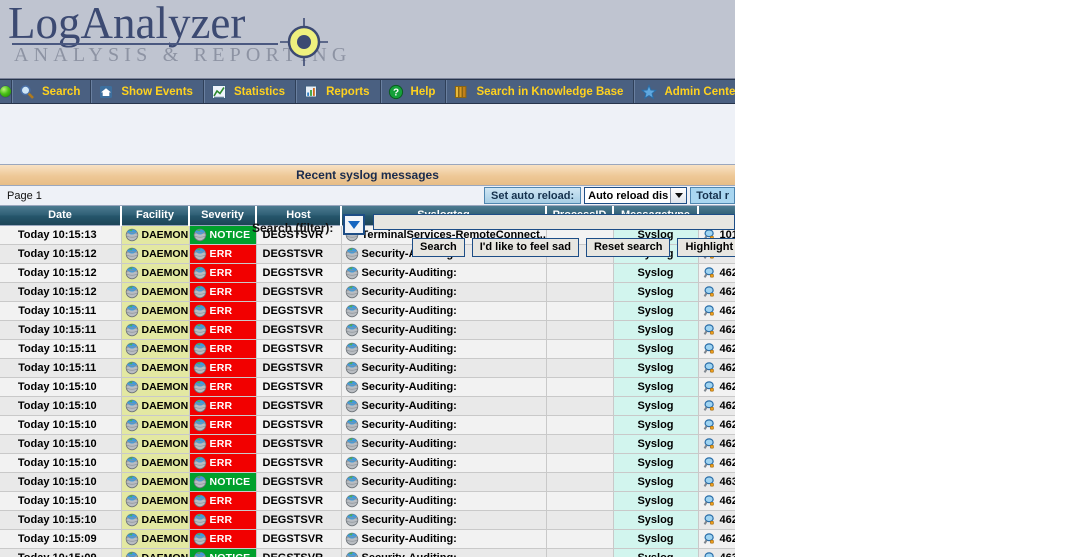 This screenshot has height=557, width=1084. What do you see at coordinates (223, 216) in the screenshot?
I see `column-header-severity: Severity` at bounding box center [223, 216].